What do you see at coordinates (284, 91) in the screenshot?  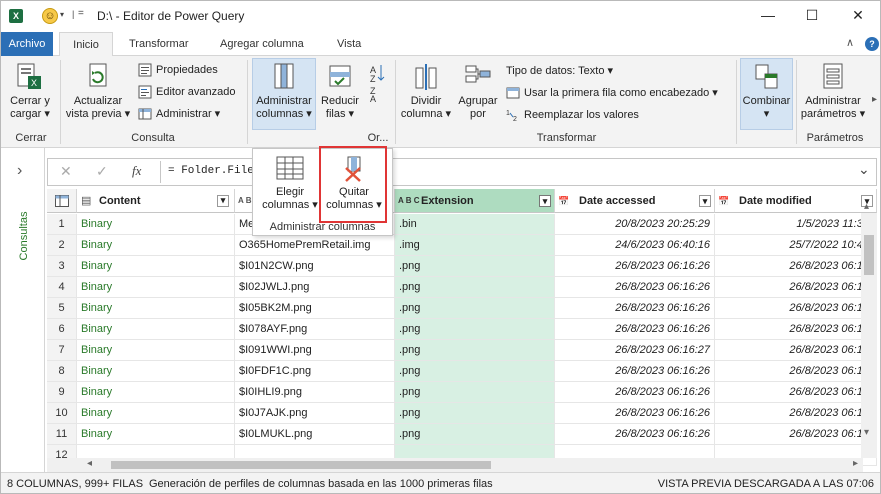 I see `manage-columns-button: Administrar columnas ▾` at bounding box center [284, 91].